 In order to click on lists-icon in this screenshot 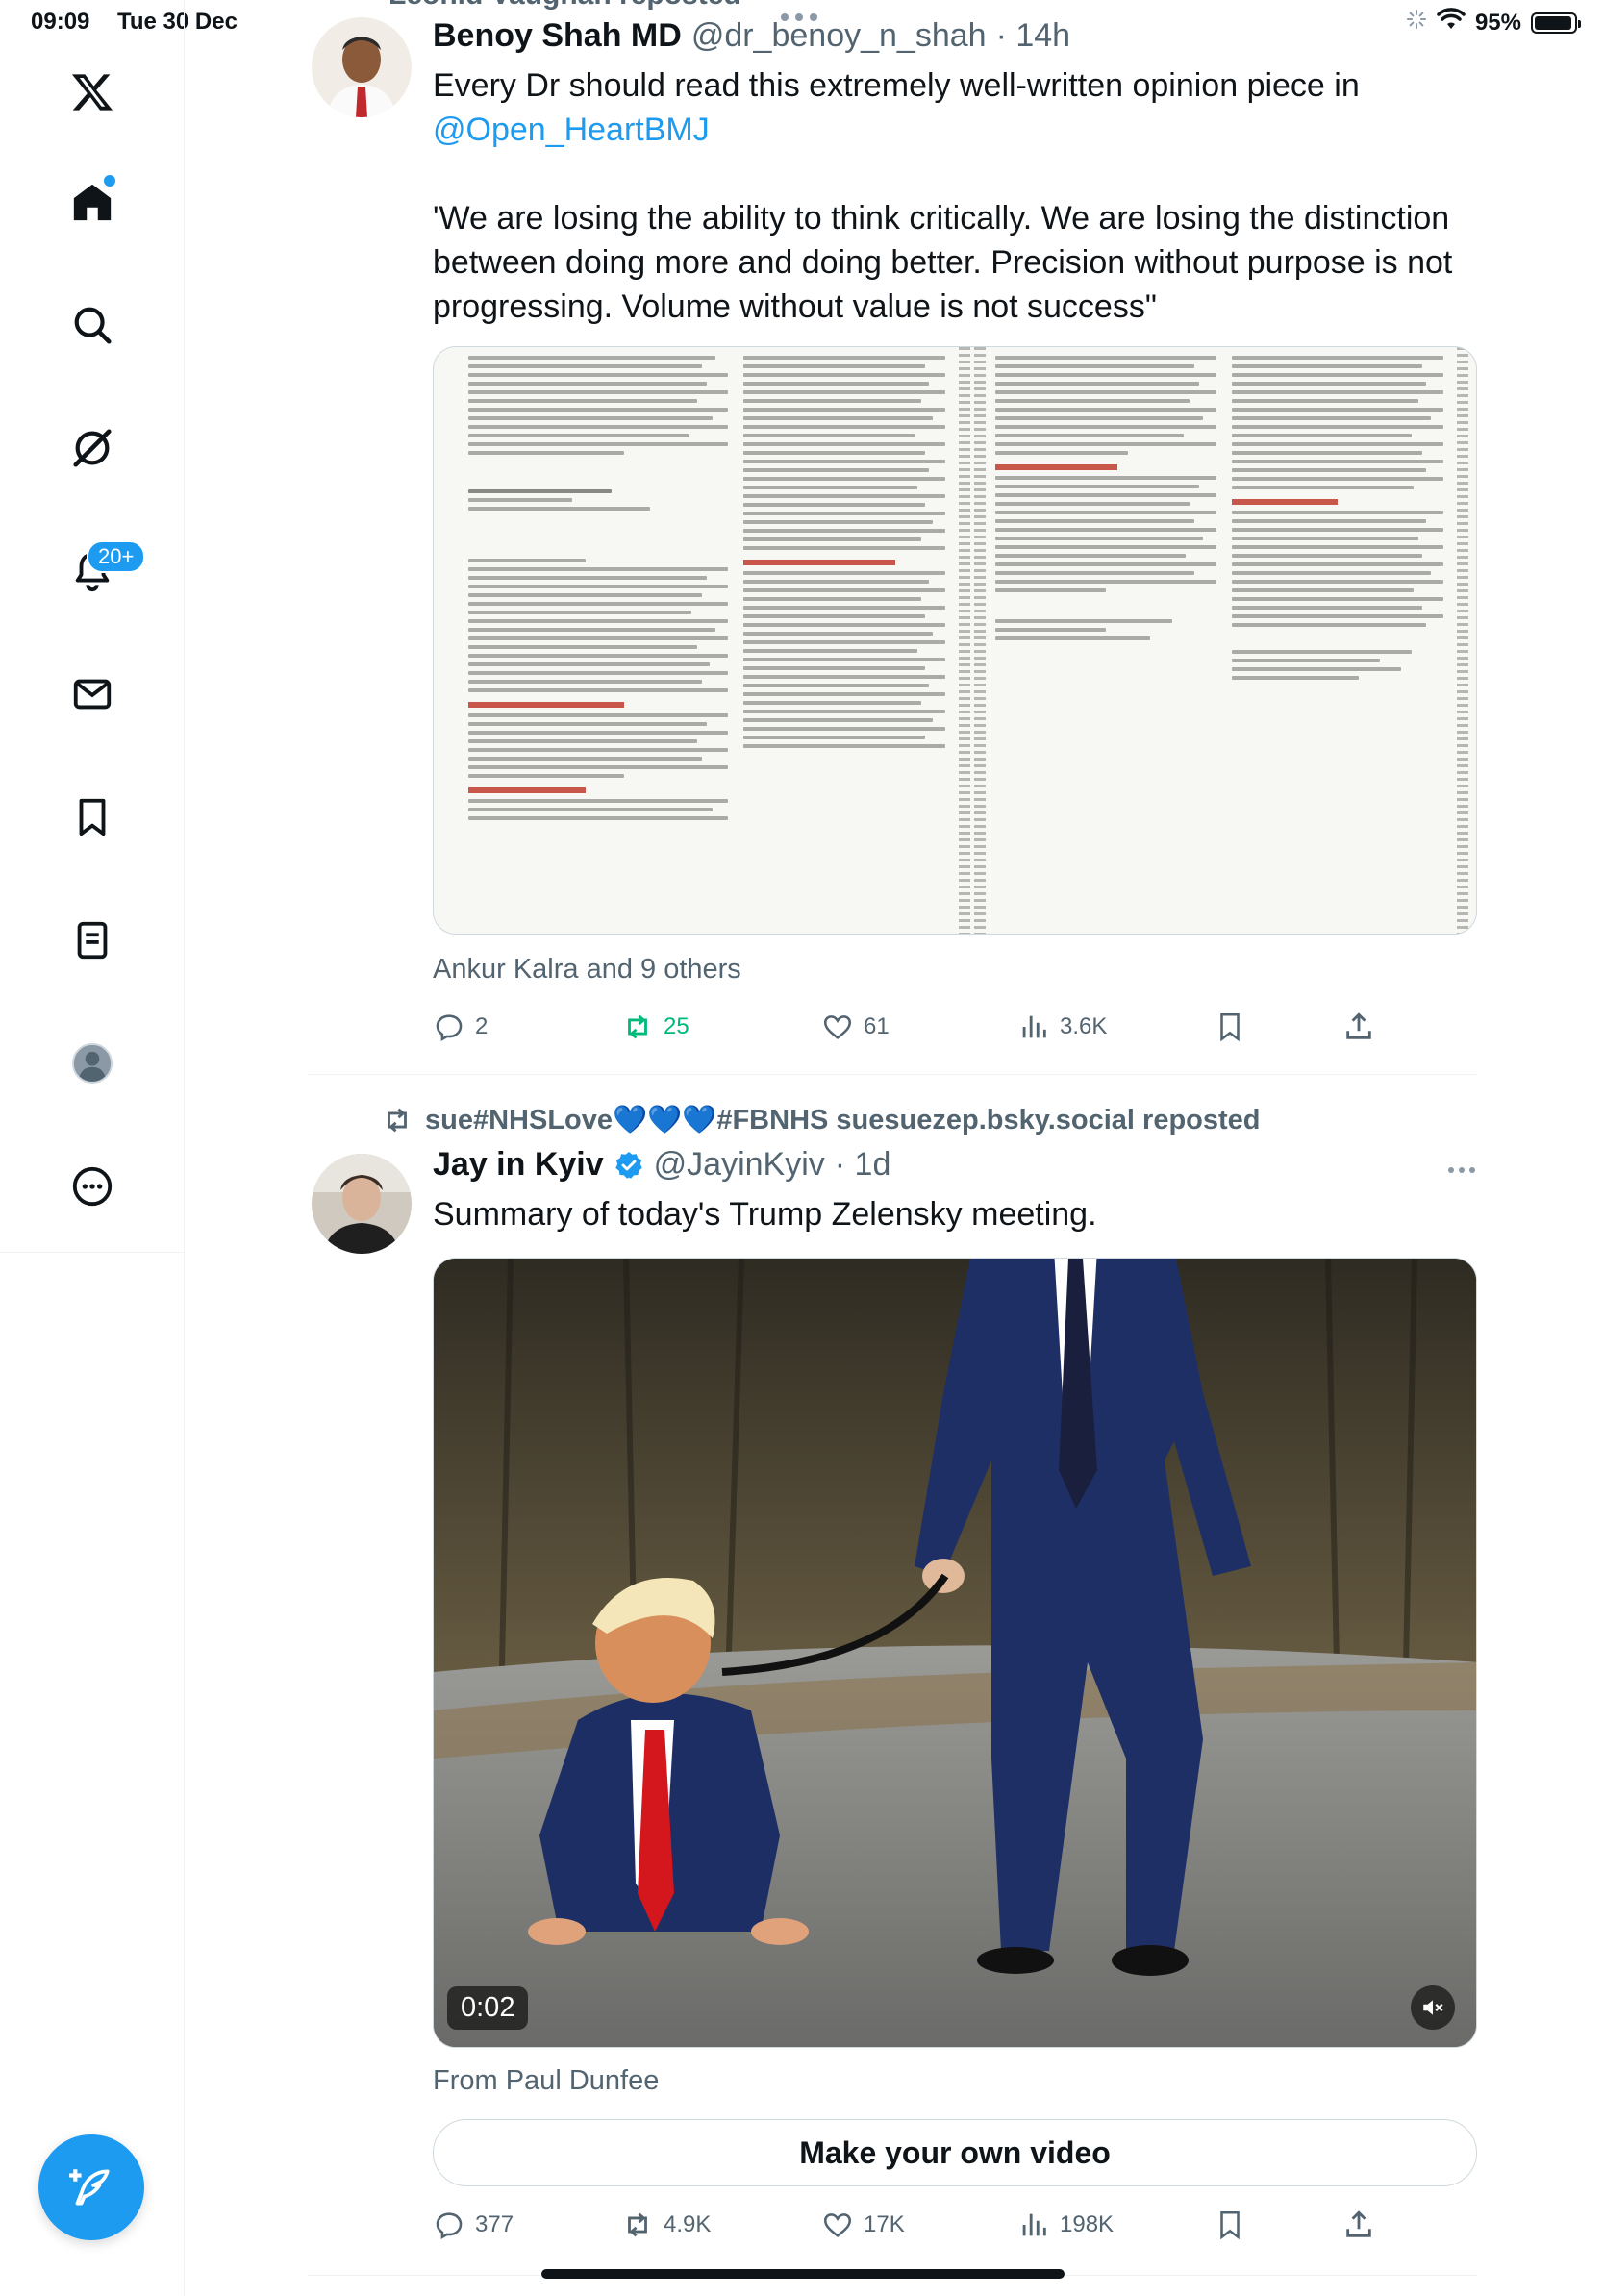, I will do `click(92, 940)`.